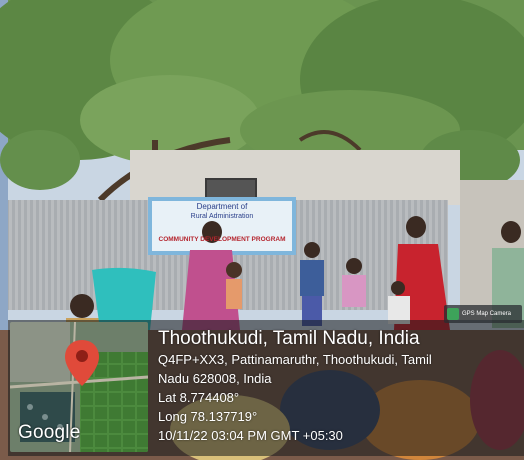 The image size is (524, 460). Describe the element at coordinates (215, 378) in the screenshot. I see `address-line-2: Nadu 628008, India` at that location.